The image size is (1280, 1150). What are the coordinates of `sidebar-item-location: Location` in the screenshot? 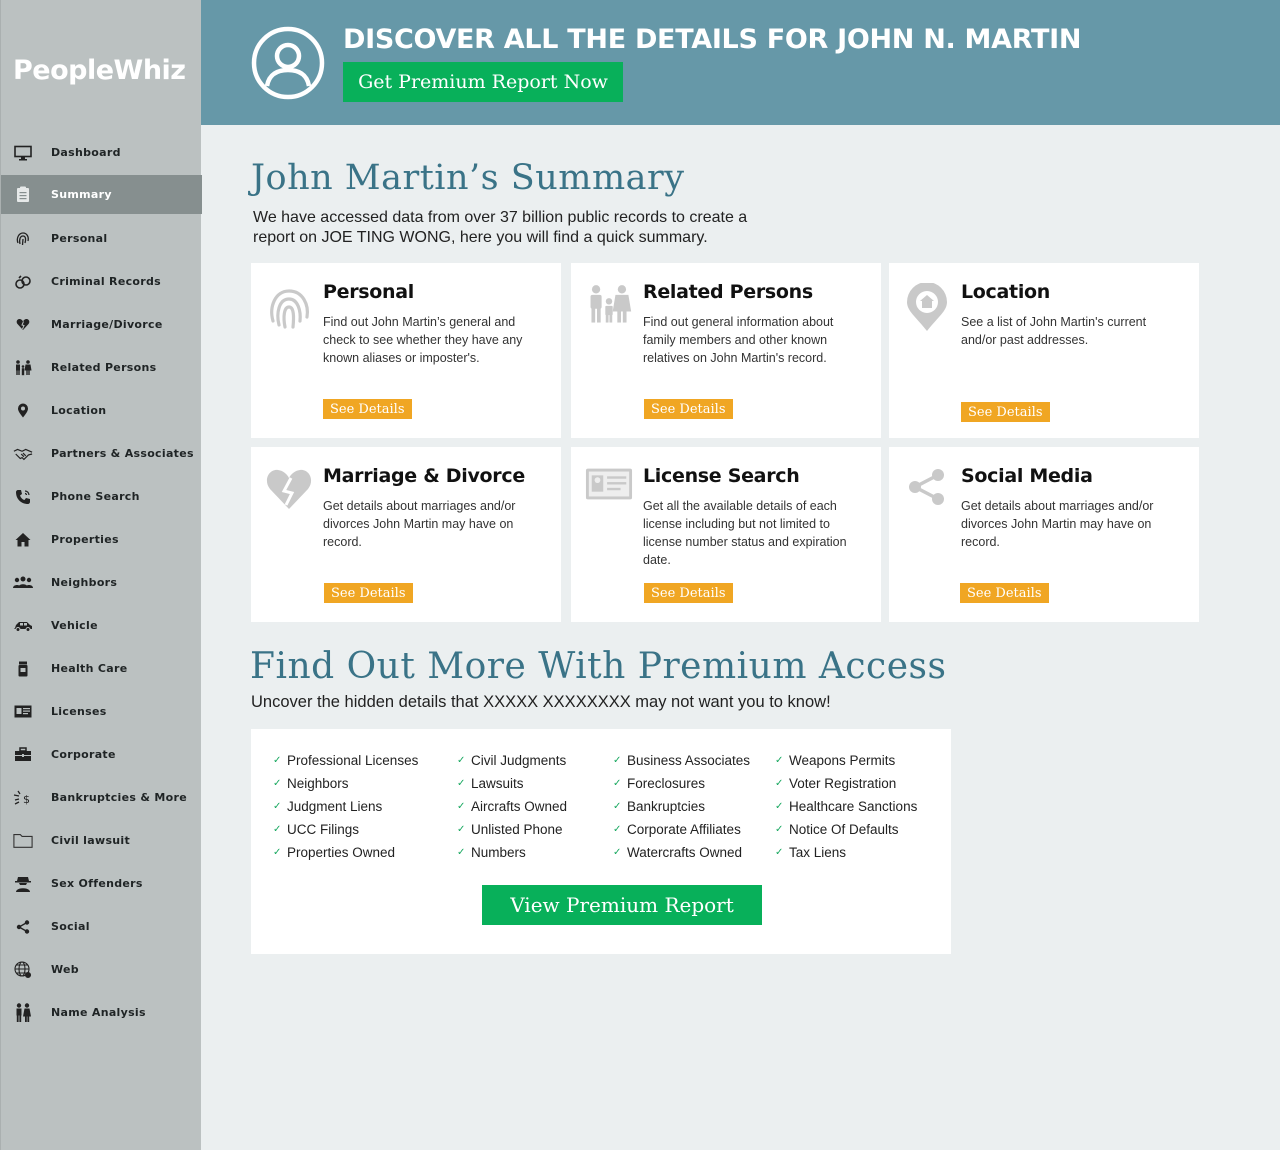 It's located at (101, 410).